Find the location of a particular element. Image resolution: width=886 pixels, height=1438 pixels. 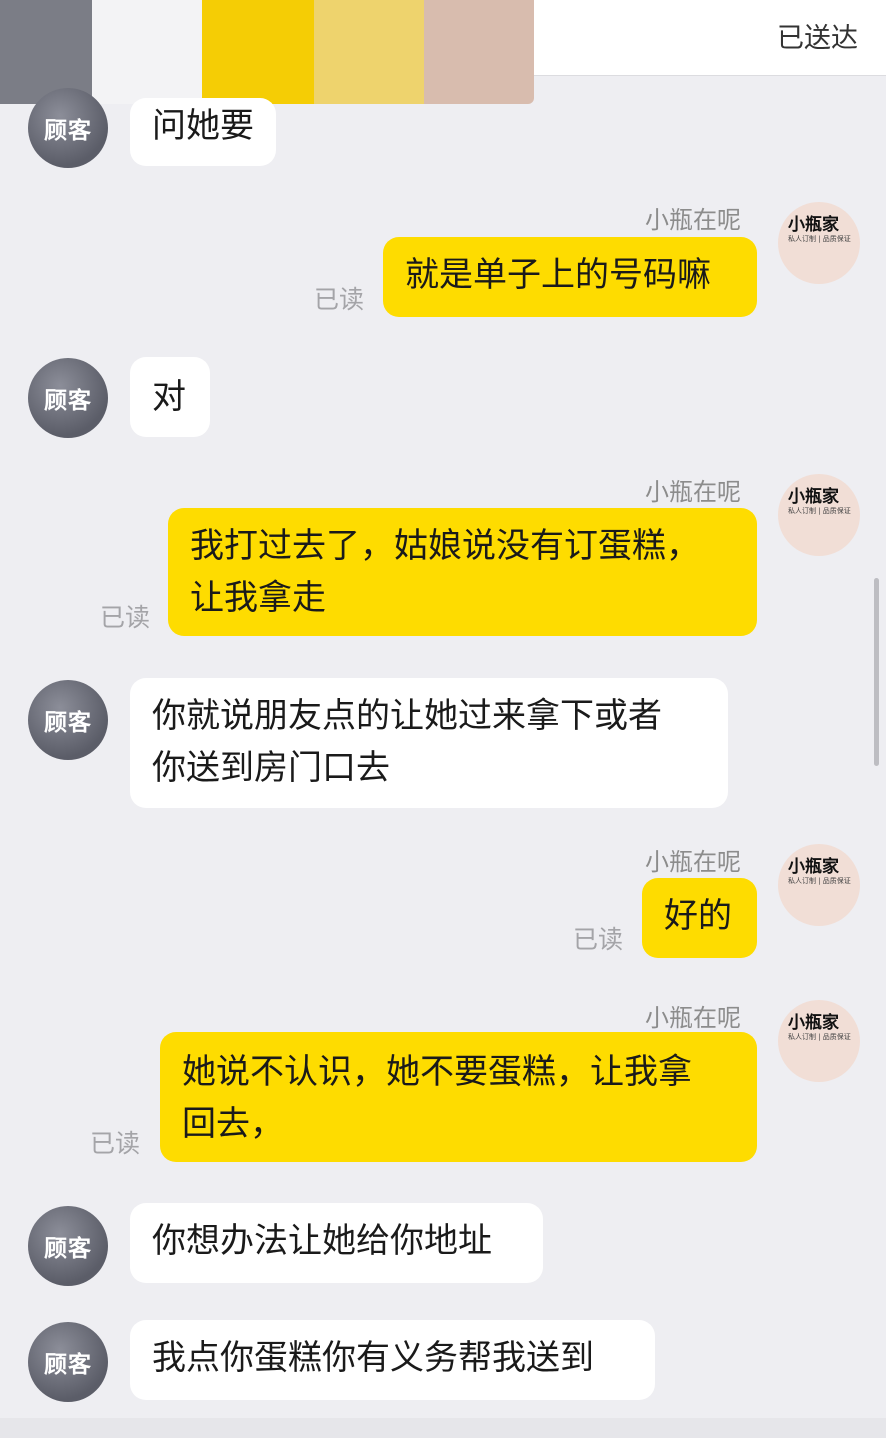

message-text-line: 让我拿走 is located at coordinates (258, 598).